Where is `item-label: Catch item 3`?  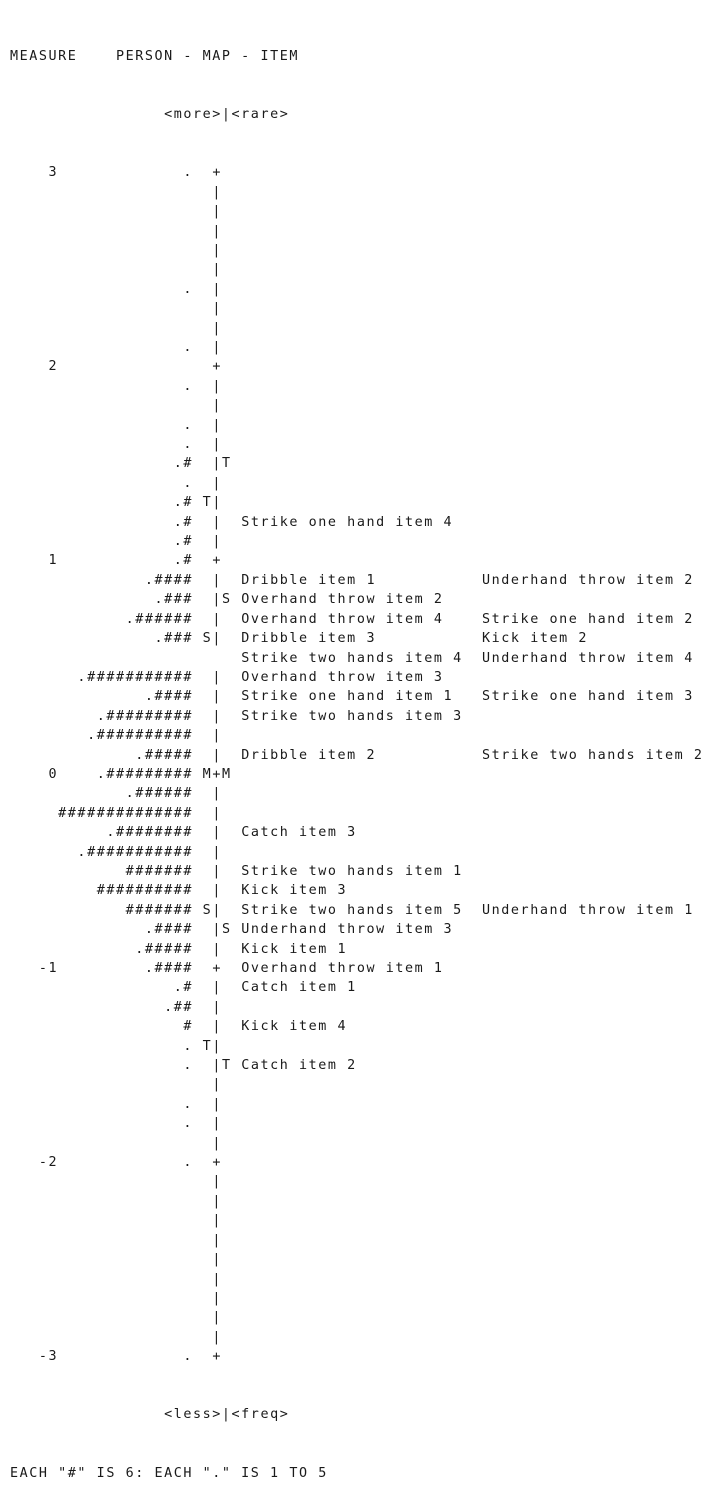
item-label: Catch item 3 is located at coordinates (299, 833).